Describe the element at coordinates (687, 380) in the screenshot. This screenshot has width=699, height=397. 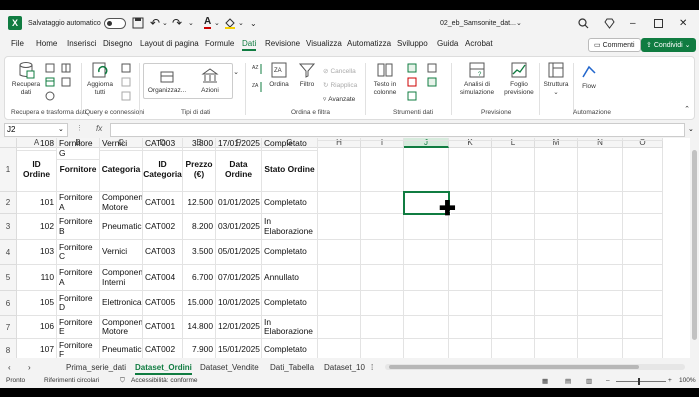
I see `zoom-level: 100%` at that location.